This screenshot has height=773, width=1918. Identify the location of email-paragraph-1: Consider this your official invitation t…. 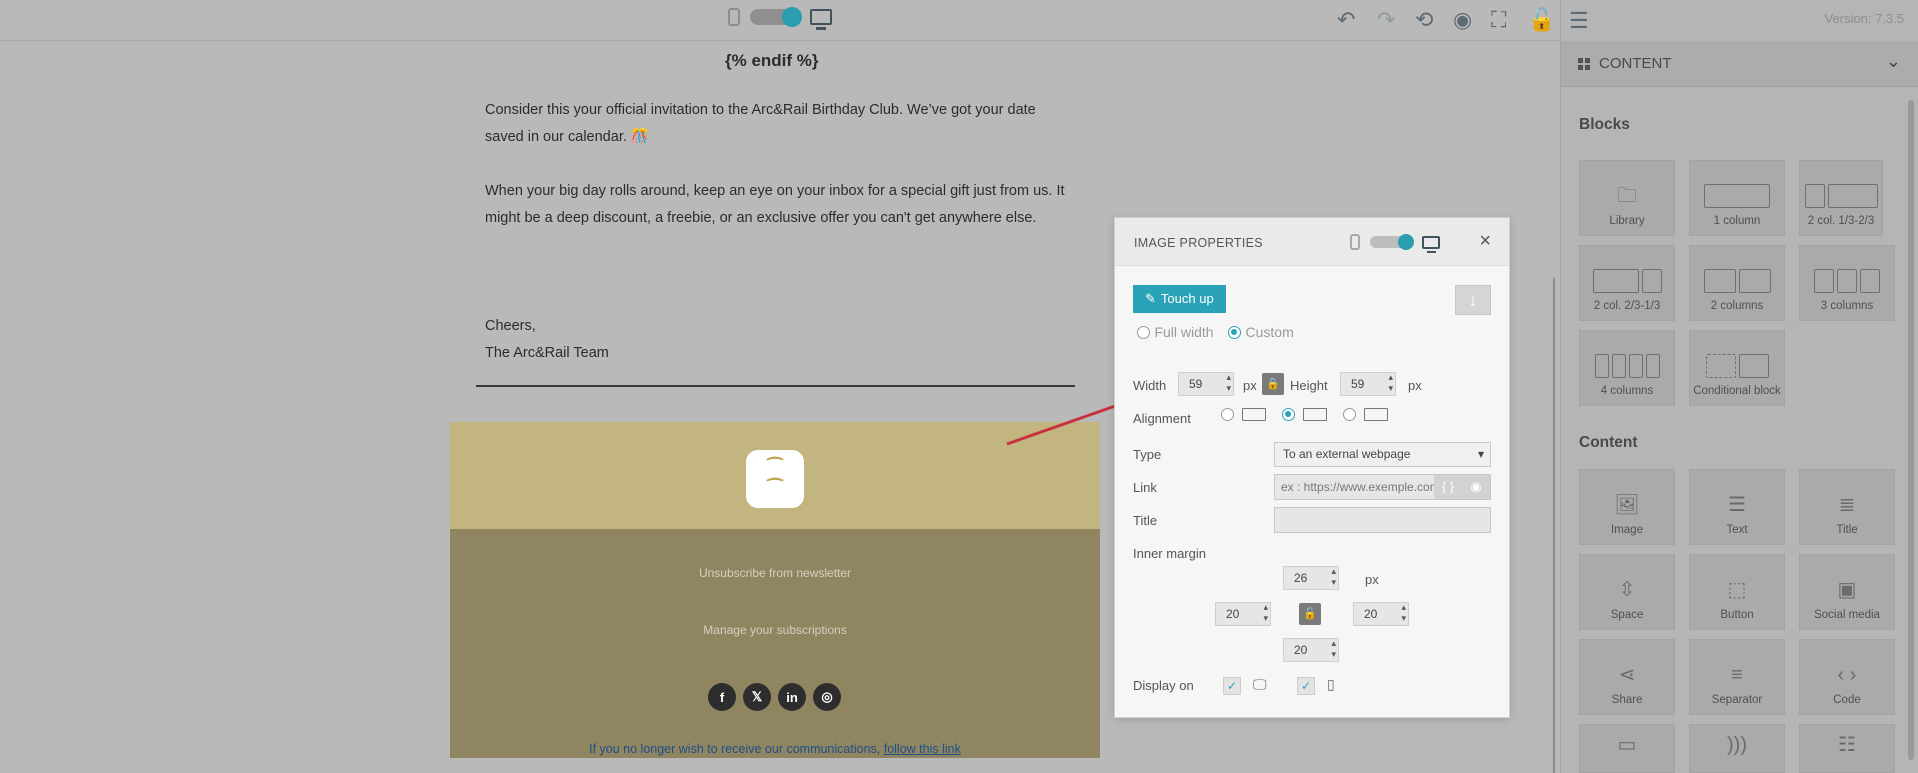
(775, 124).